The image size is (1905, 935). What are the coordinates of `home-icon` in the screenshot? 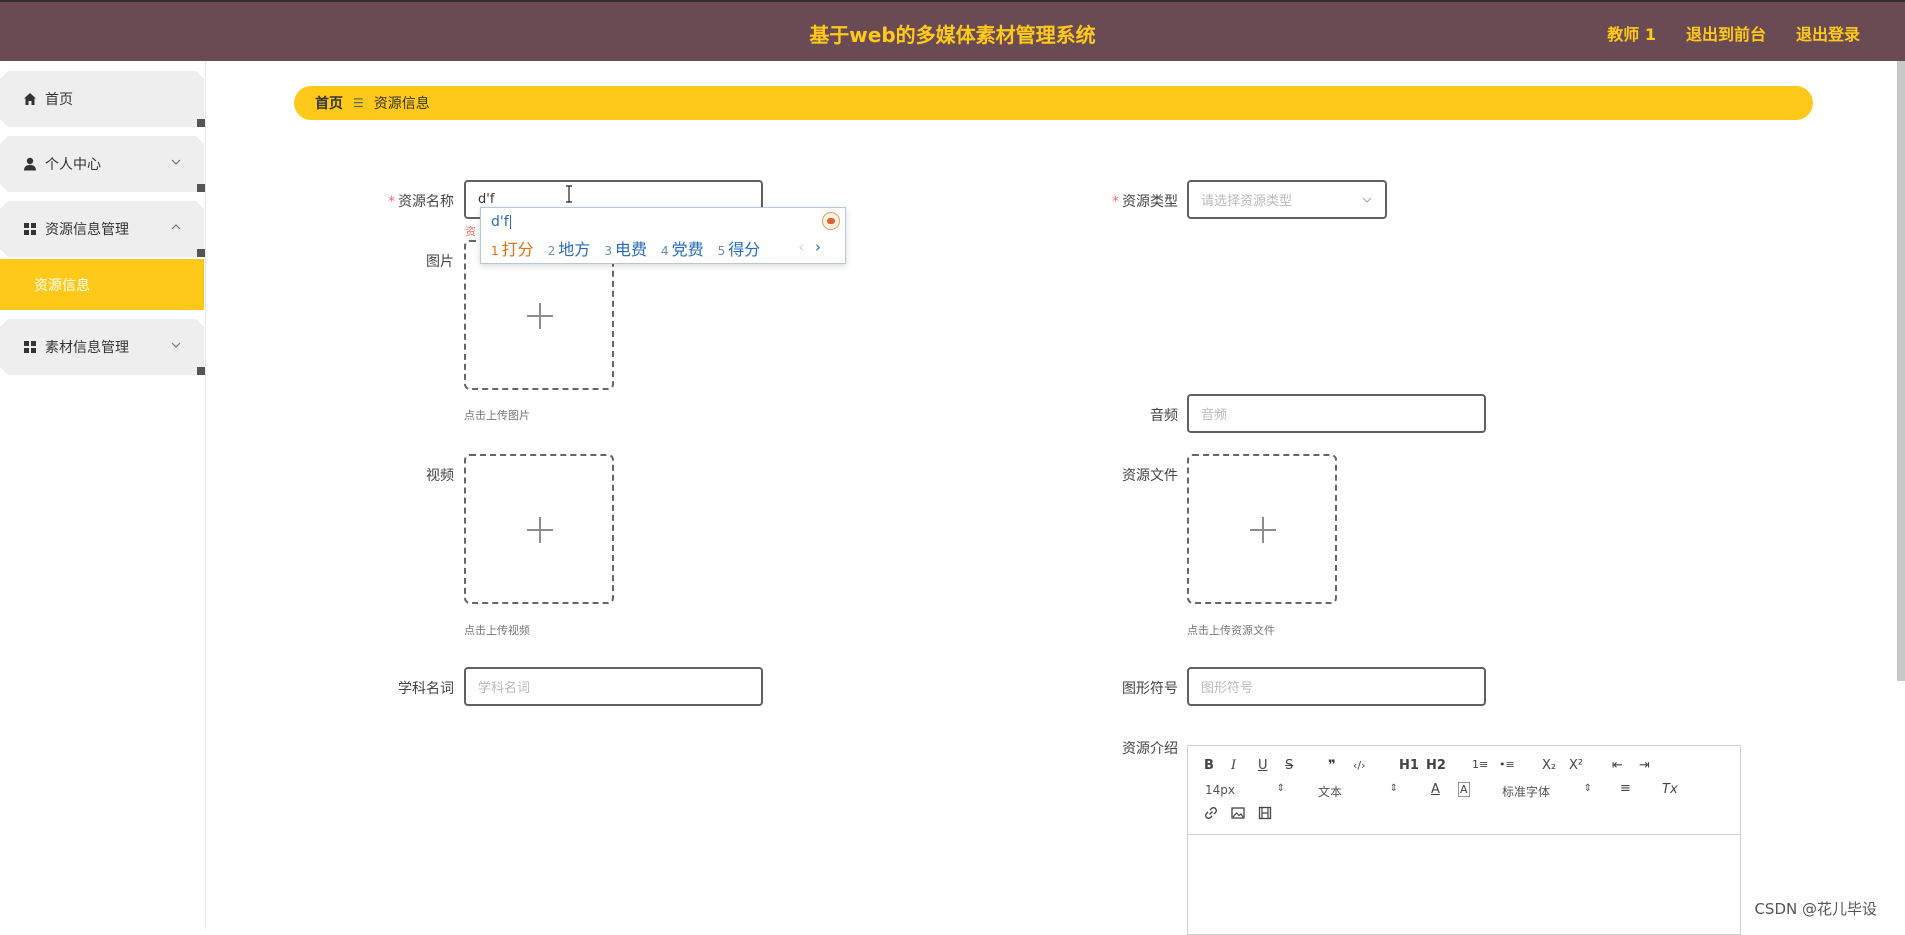 It's located at (30, 99).